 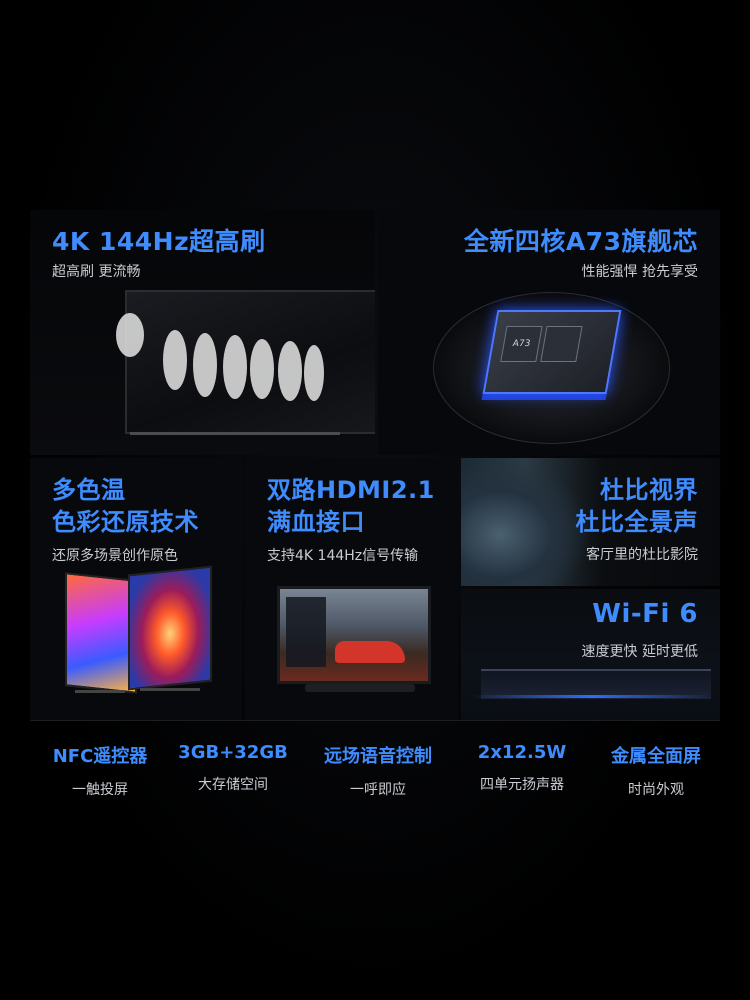 I want to click on color-title-line2: 色彩还原技术, so click(x=125, y=522).